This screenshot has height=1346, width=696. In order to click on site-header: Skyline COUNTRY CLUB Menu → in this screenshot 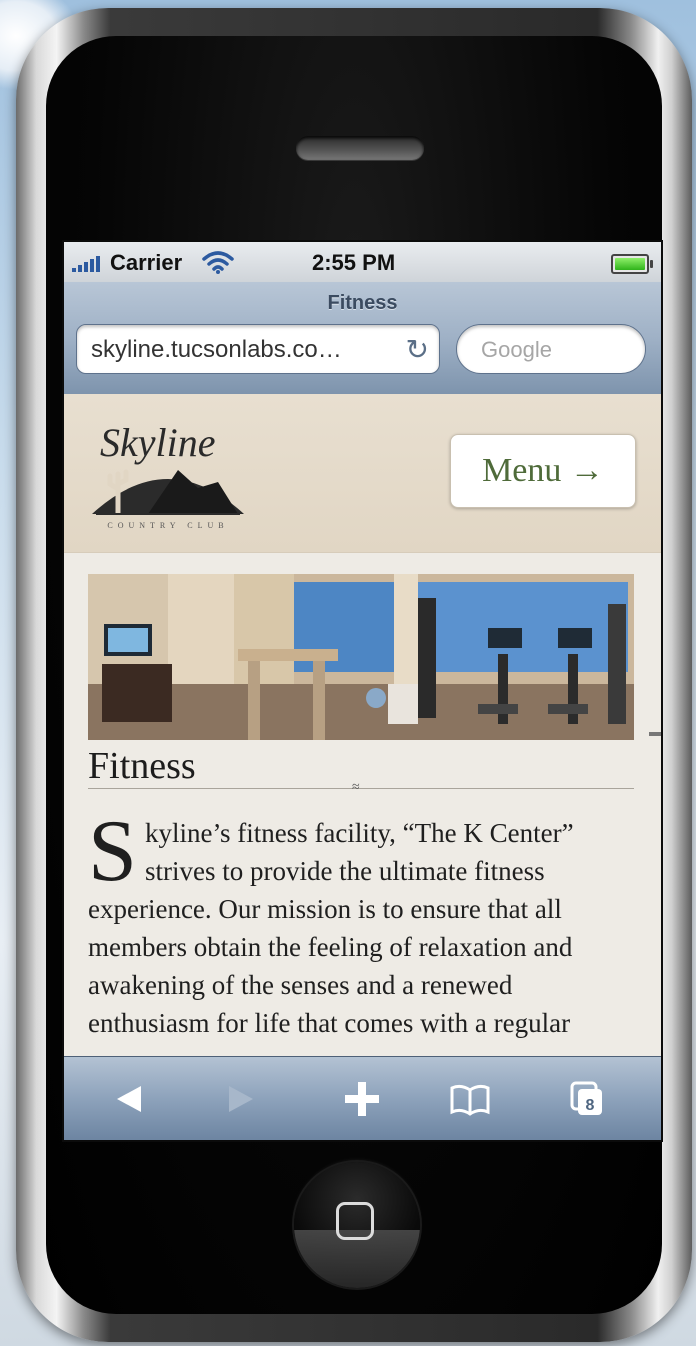, I will do `click(362, 473)`.